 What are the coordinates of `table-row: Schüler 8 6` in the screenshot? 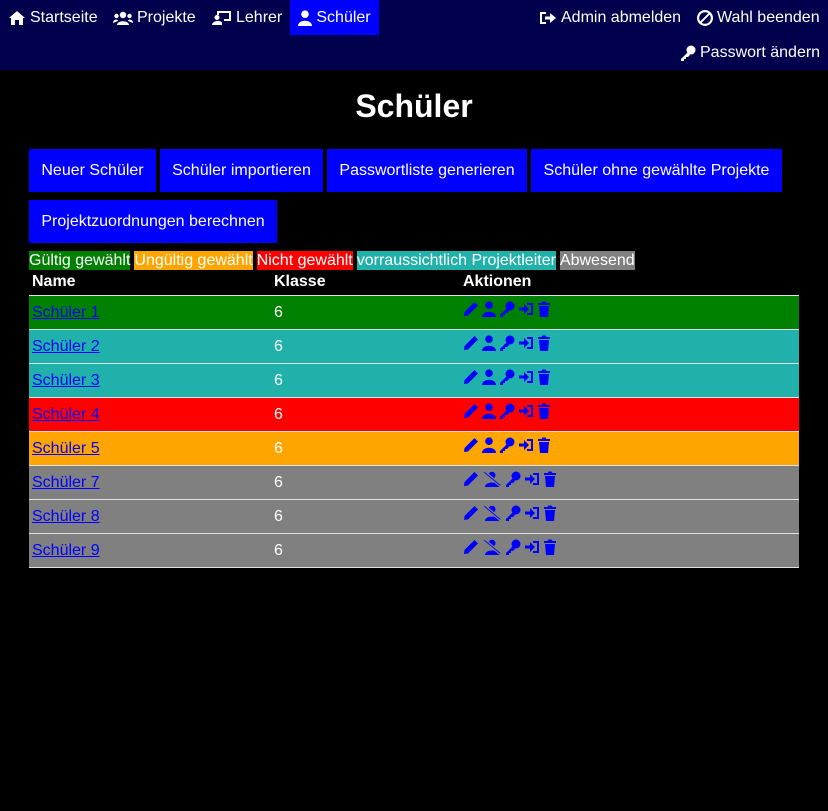 It's located at (414, 516).